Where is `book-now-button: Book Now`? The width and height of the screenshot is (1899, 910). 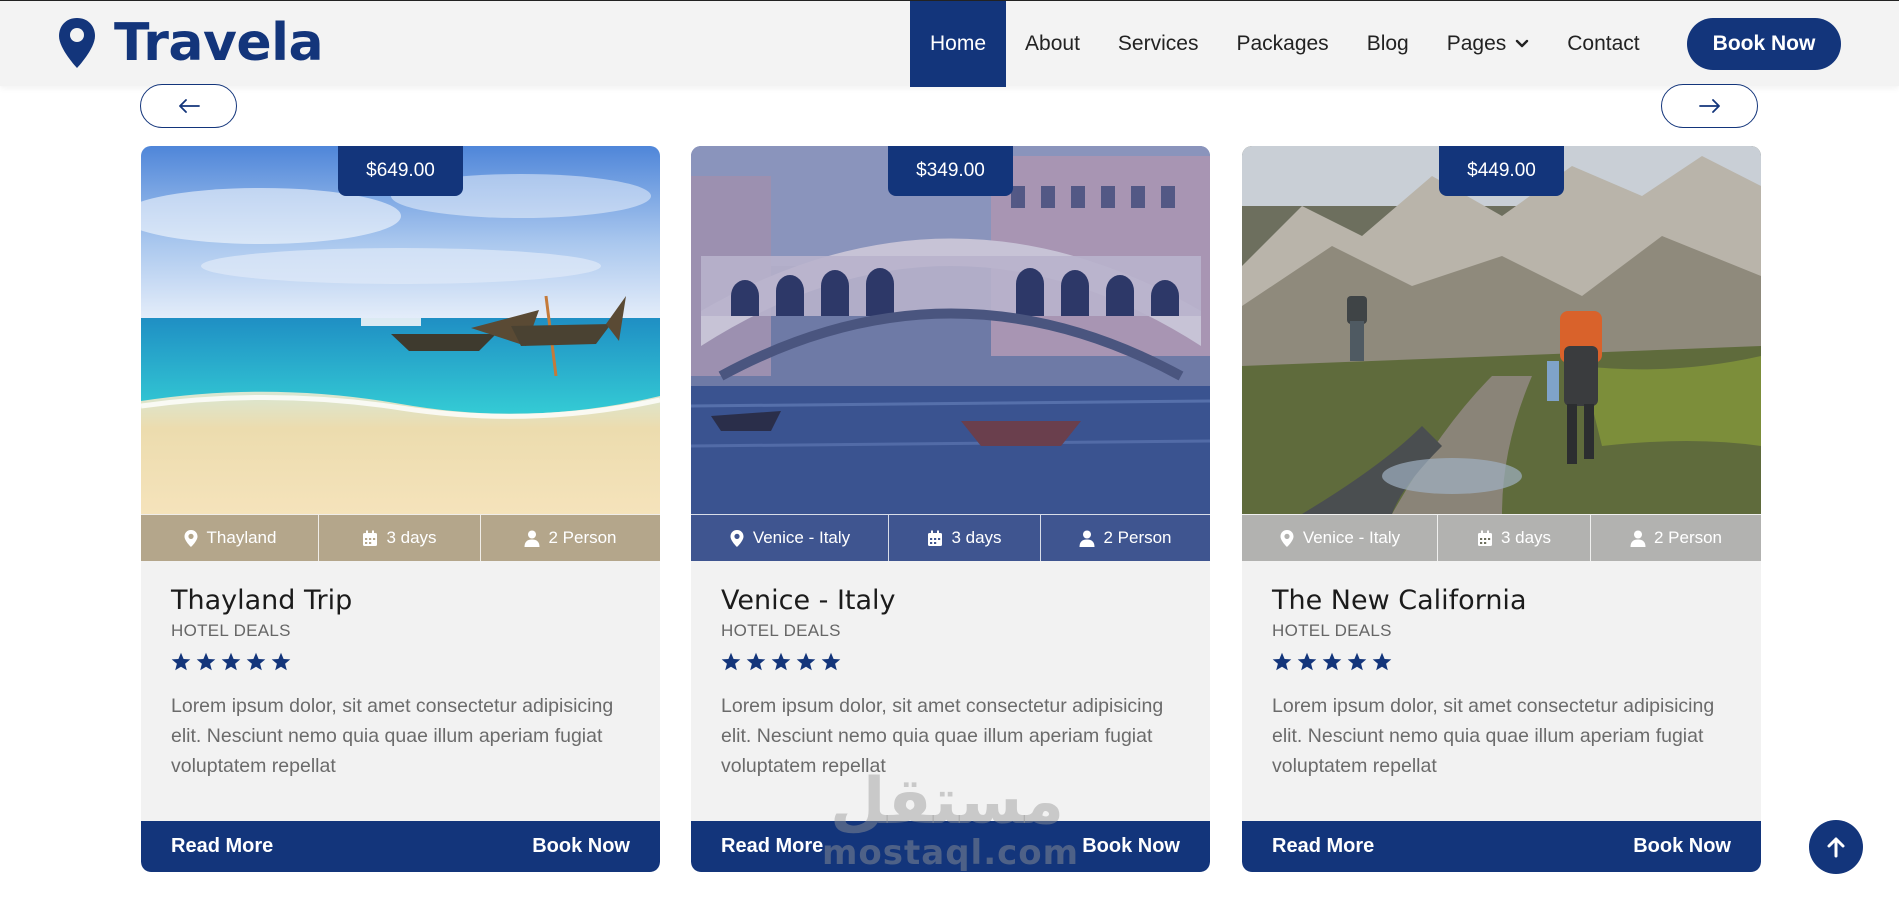
book-now-button: Book Now is located at coordinates (1764, 44).